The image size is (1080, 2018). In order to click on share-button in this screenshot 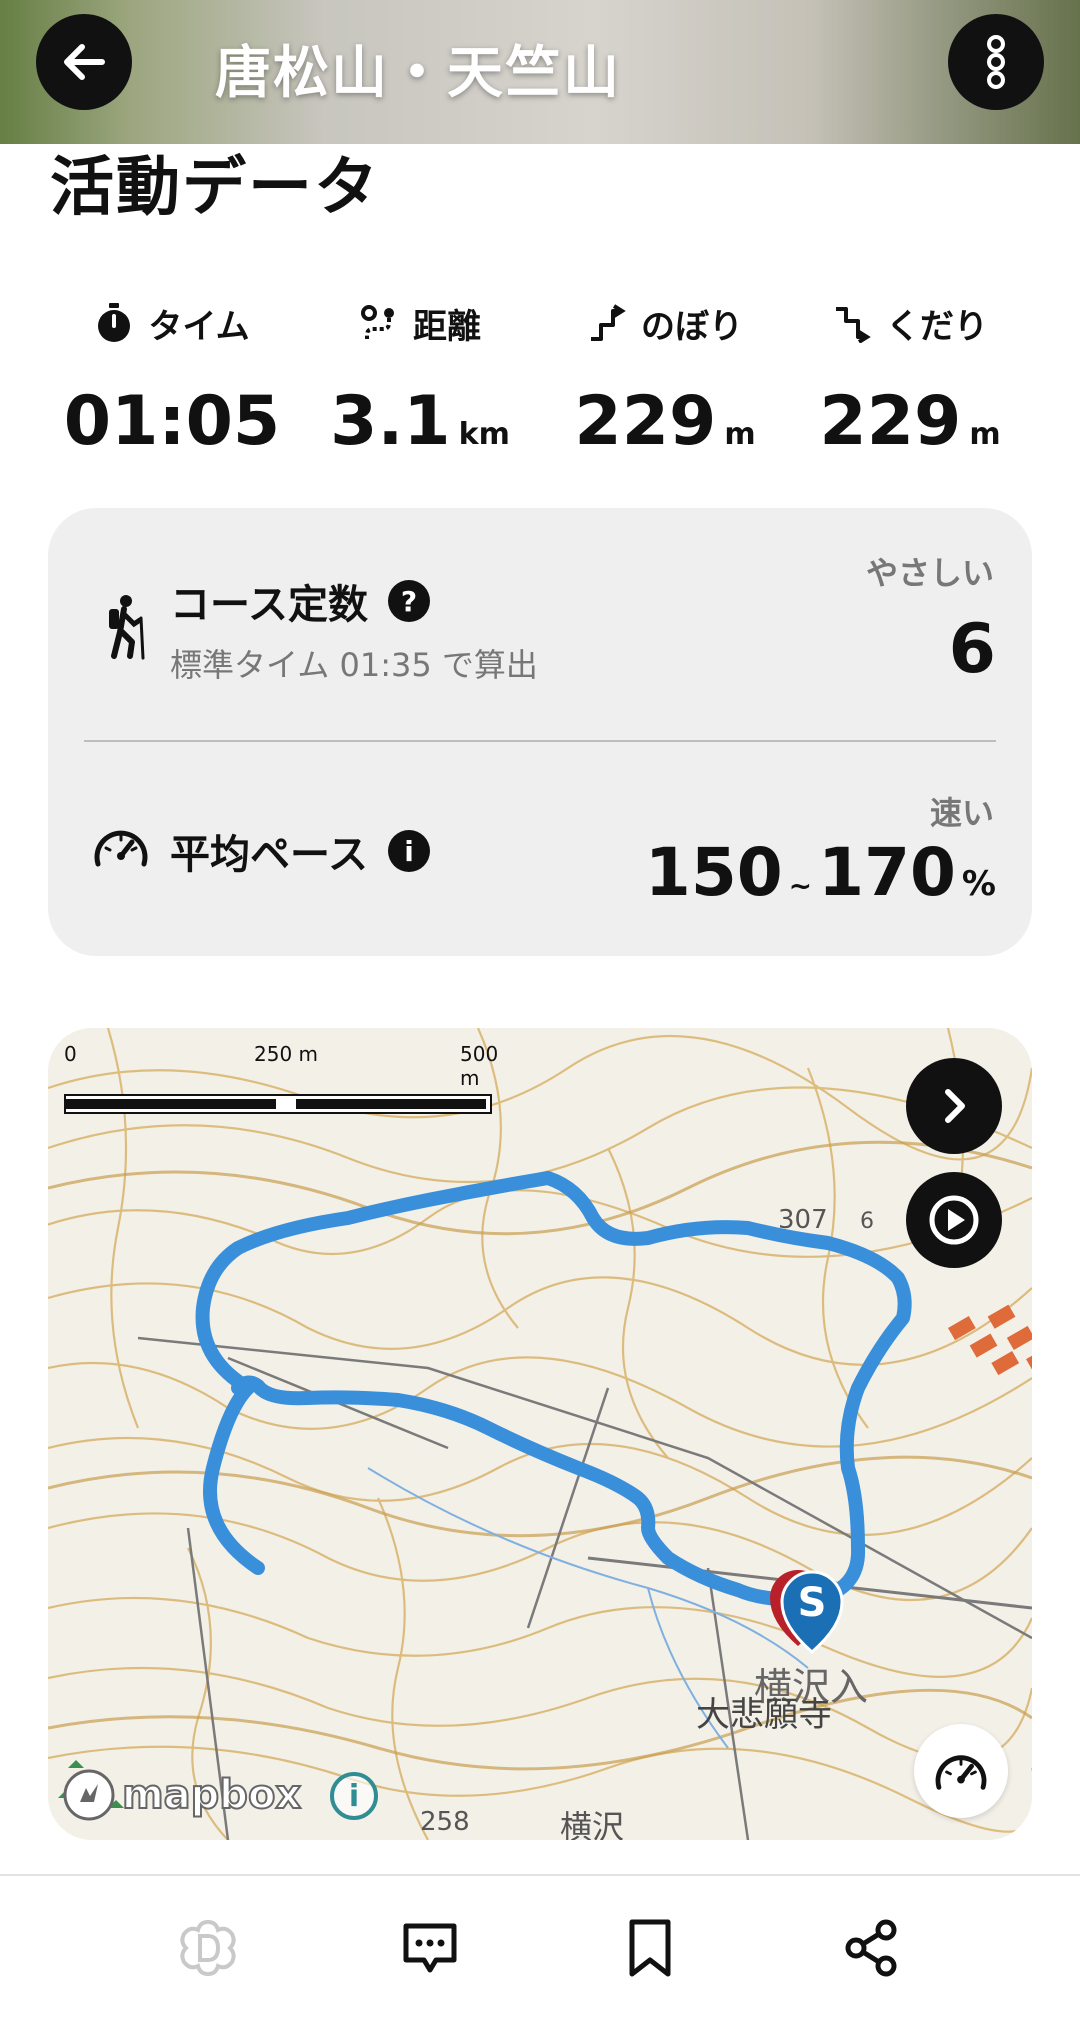, I will do `click(872, 1948)`.